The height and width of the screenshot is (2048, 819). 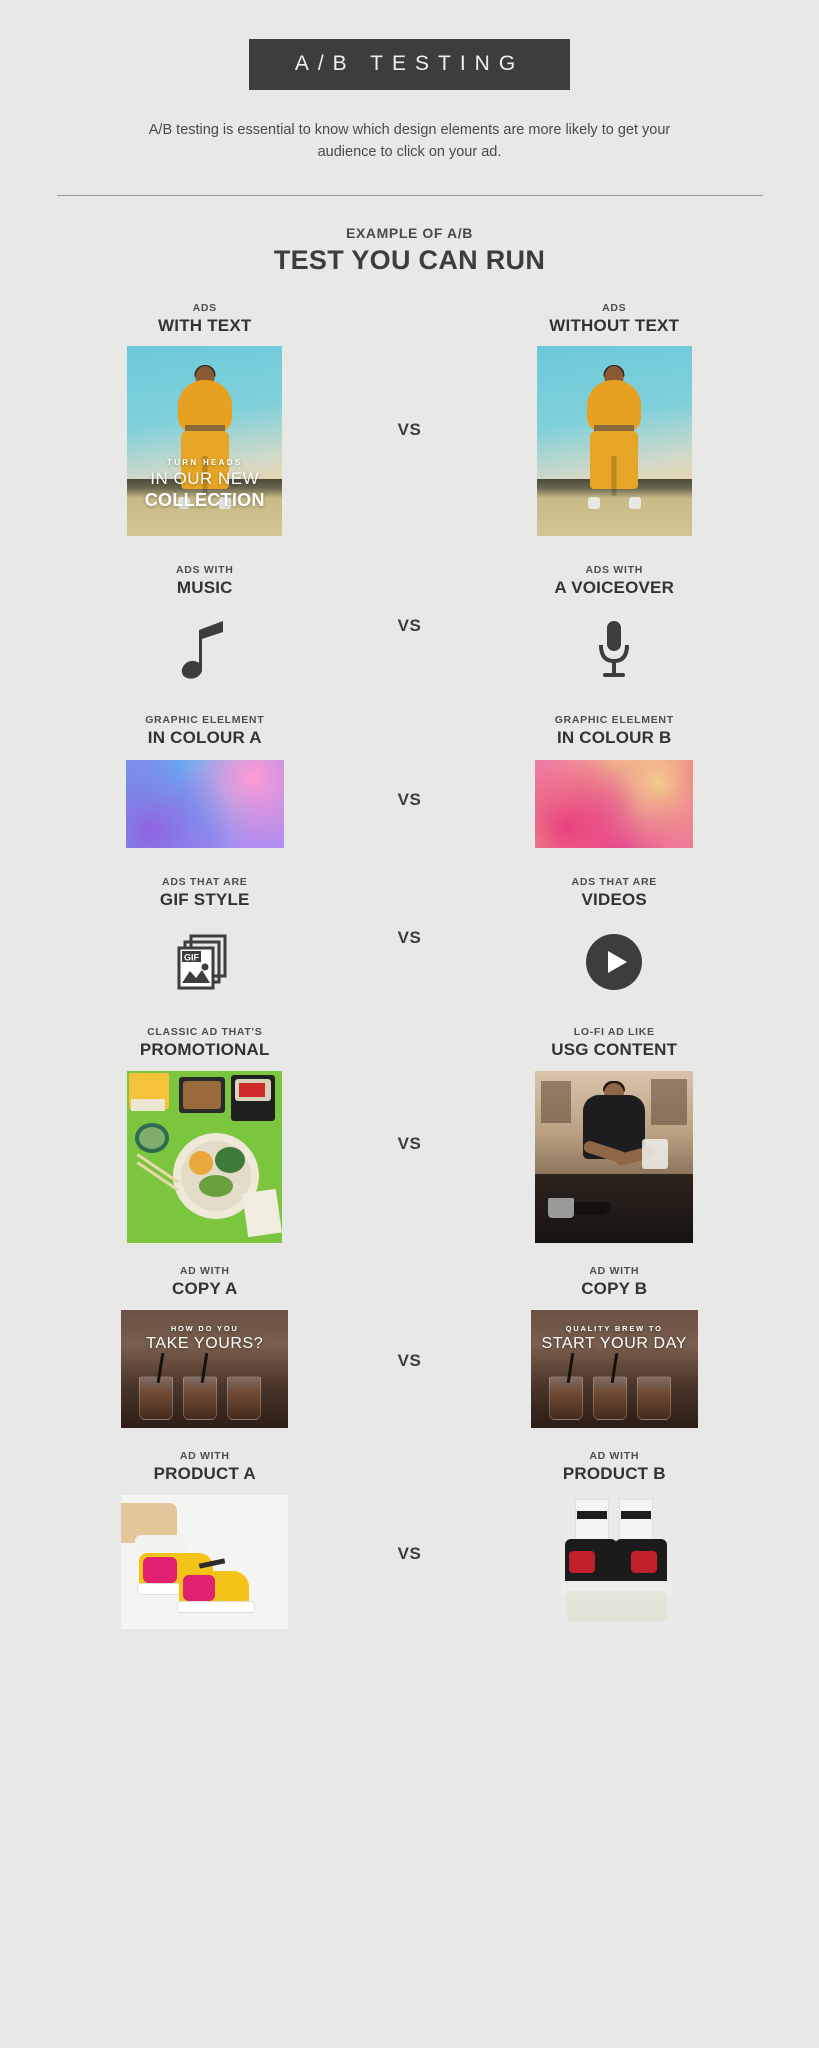 I want to click on title-left: GIF STYLE, so click(x=204, y=899).